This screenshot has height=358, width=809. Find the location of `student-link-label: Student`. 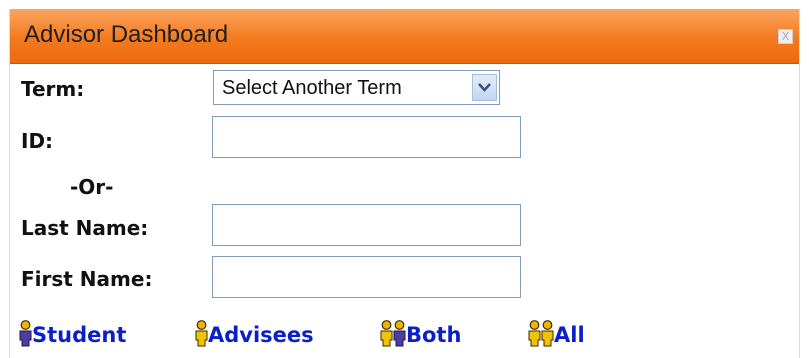

student-link-label: Student is located at coordinates (79, 335).